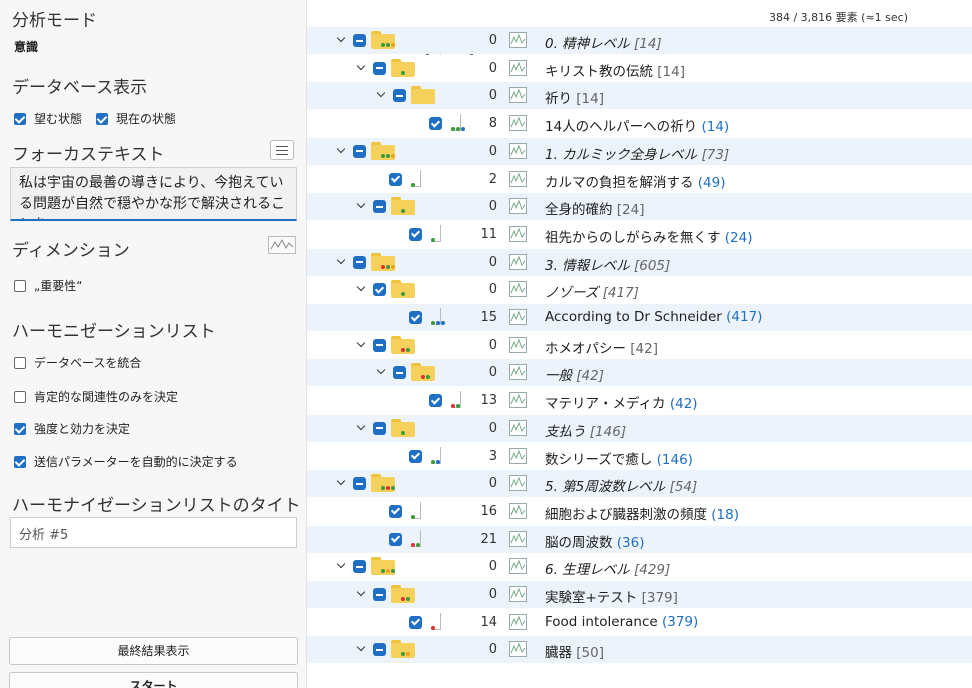 This screenshot has width=972, height=688. Describe the element at coordinates (639, 594) in the screenshot. I see `tree-folder-row: 0 実験室+テスト [379]` at that location.